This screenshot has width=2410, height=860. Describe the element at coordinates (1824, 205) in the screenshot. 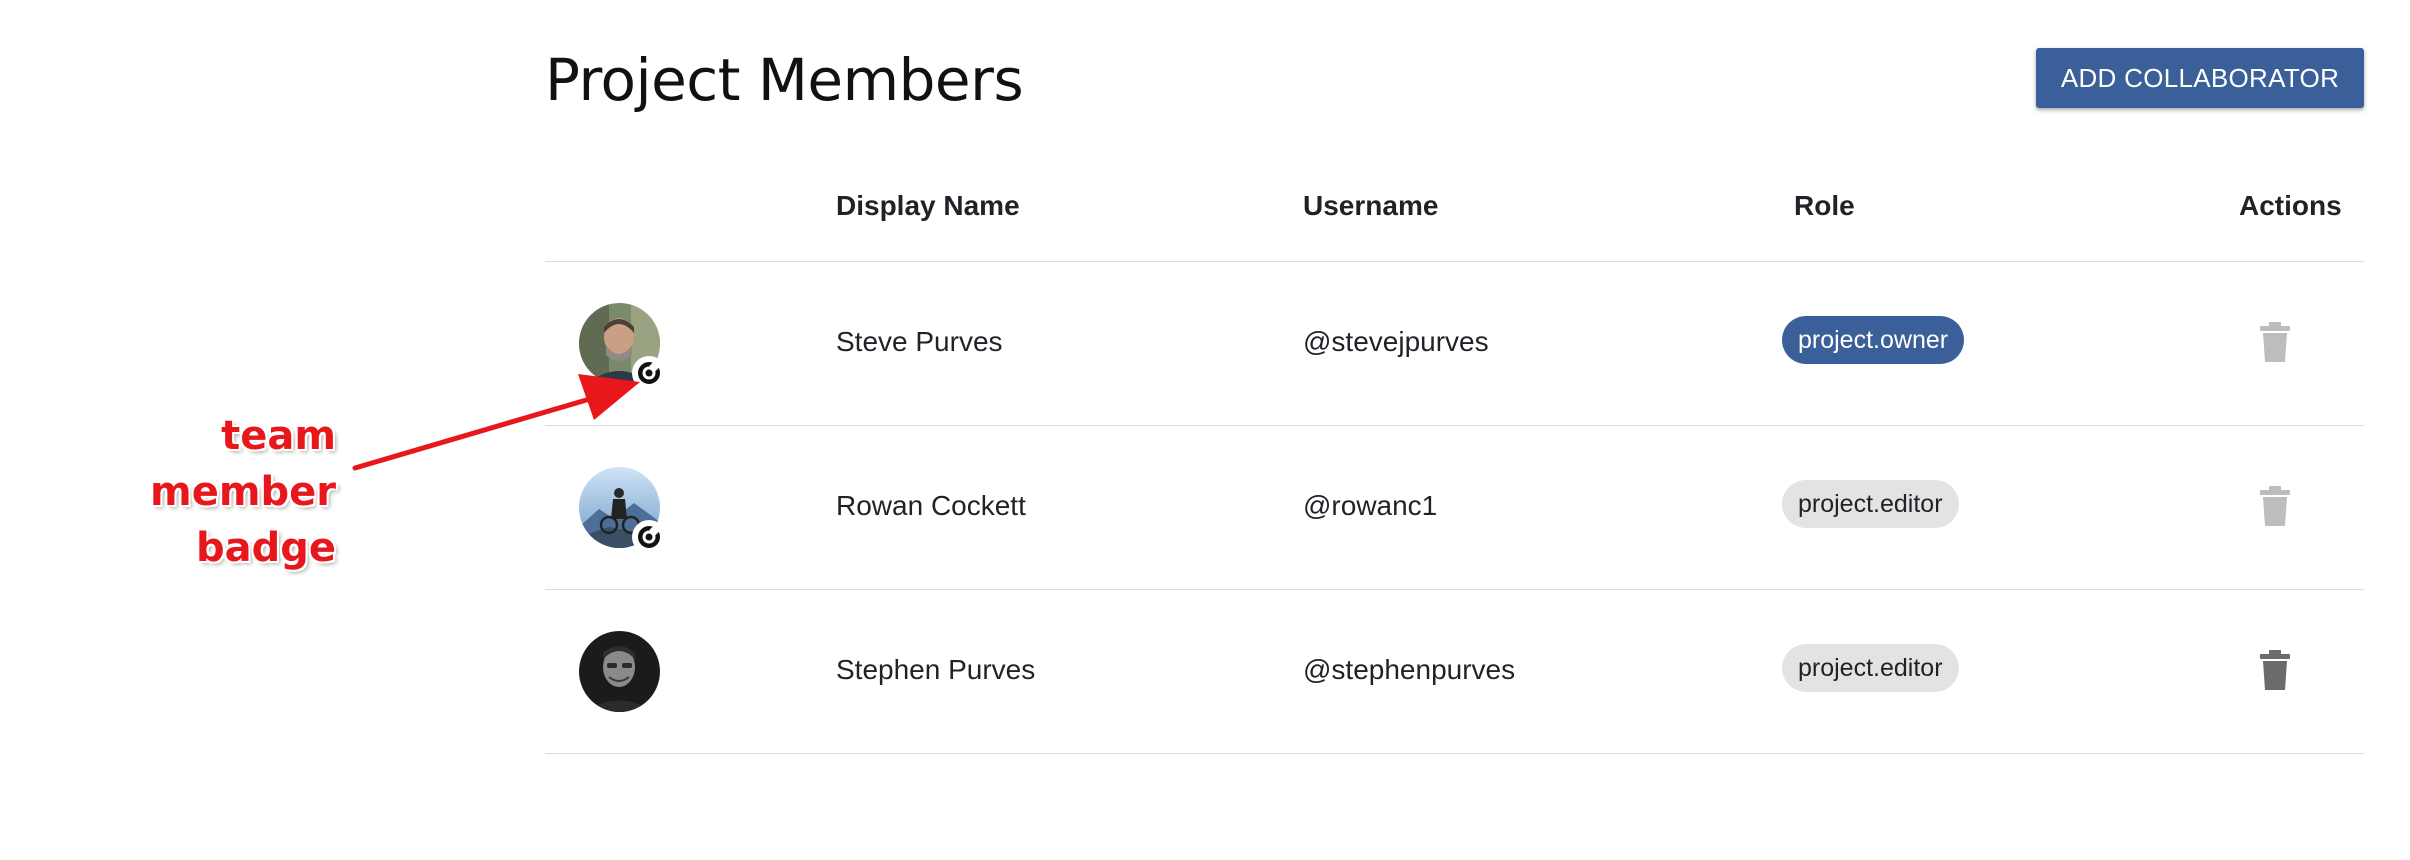

I see `column-header-role: Role` at that location.